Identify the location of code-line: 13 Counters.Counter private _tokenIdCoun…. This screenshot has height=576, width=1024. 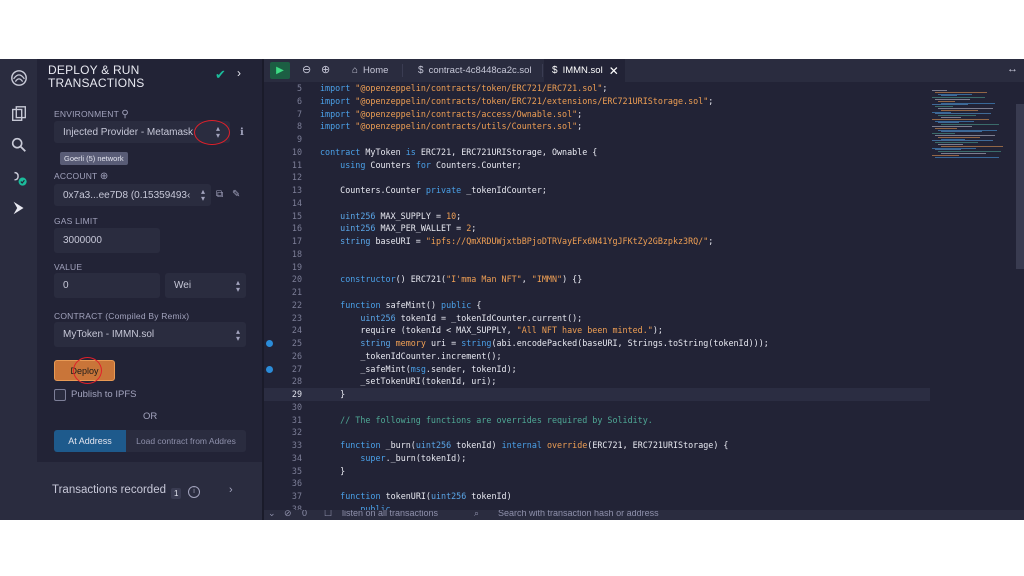
(597, 190).